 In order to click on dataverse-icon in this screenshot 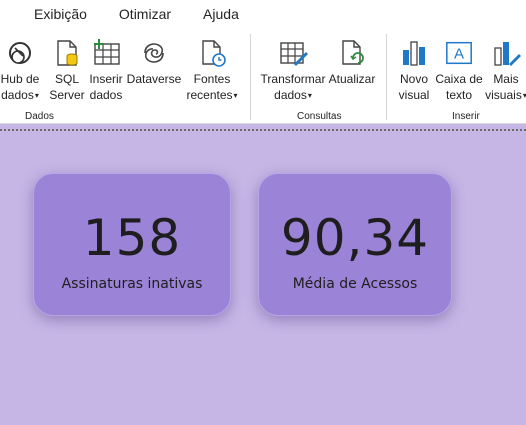, I will do `click(154, 53)`.